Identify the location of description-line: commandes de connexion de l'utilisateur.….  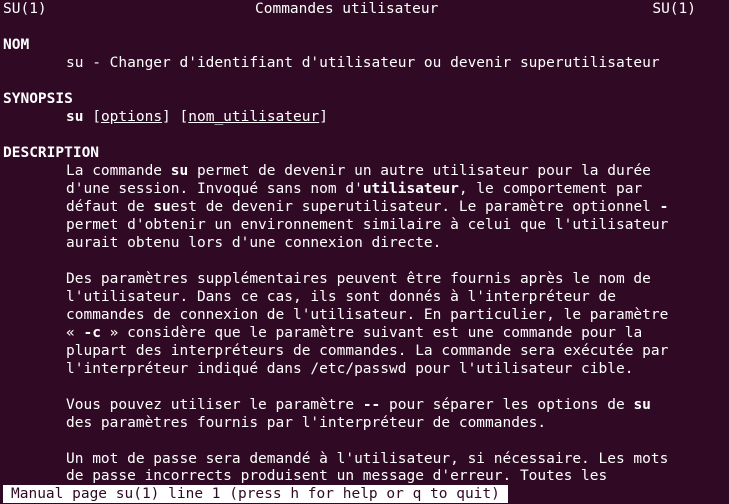
(367, 315).